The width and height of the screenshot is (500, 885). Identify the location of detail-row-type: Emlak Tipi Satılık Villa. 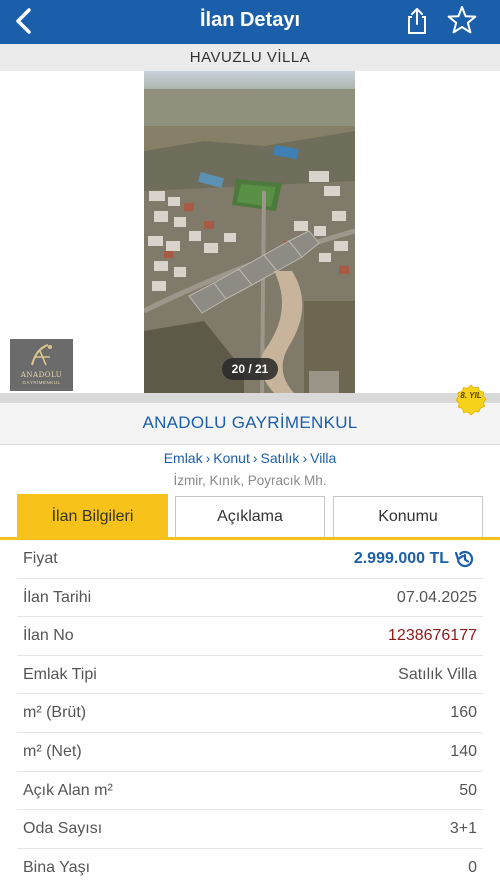
(250, 675).